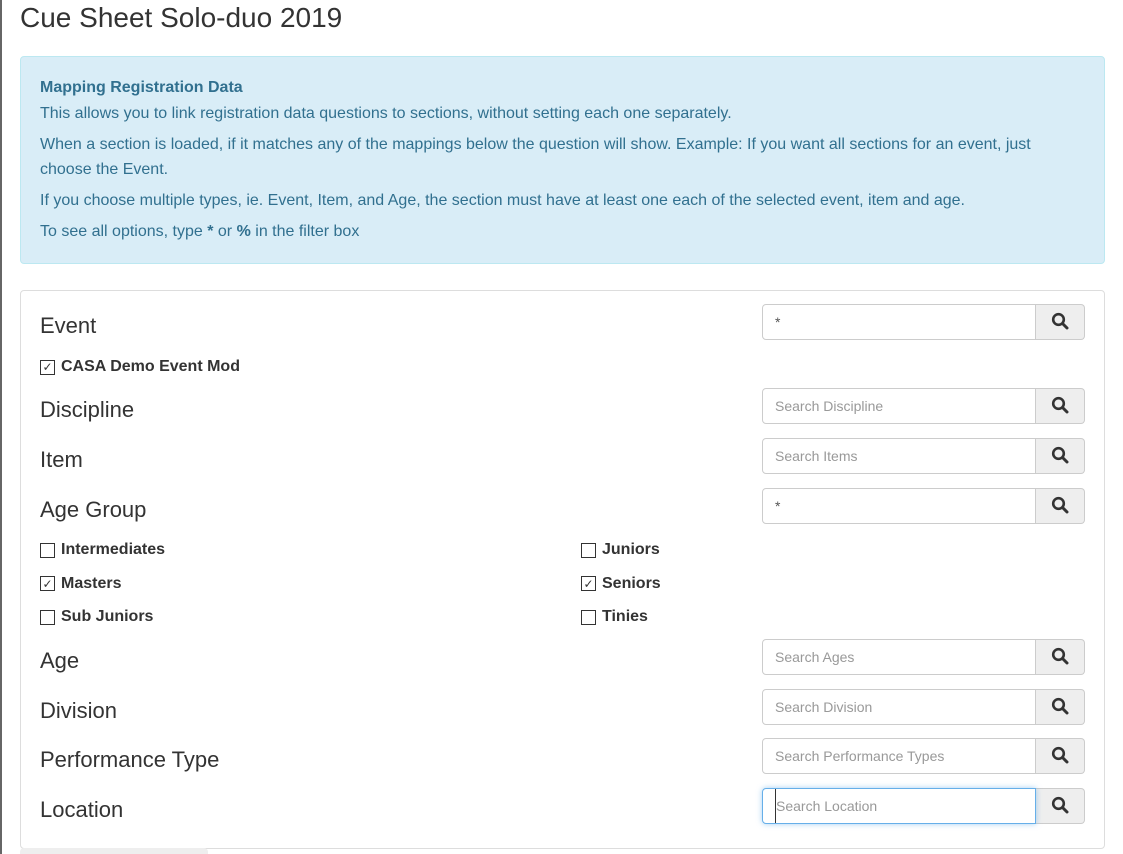  I want to click on checkbox-option: ✓ CASA Demo Event Mod, so click(140, 367).